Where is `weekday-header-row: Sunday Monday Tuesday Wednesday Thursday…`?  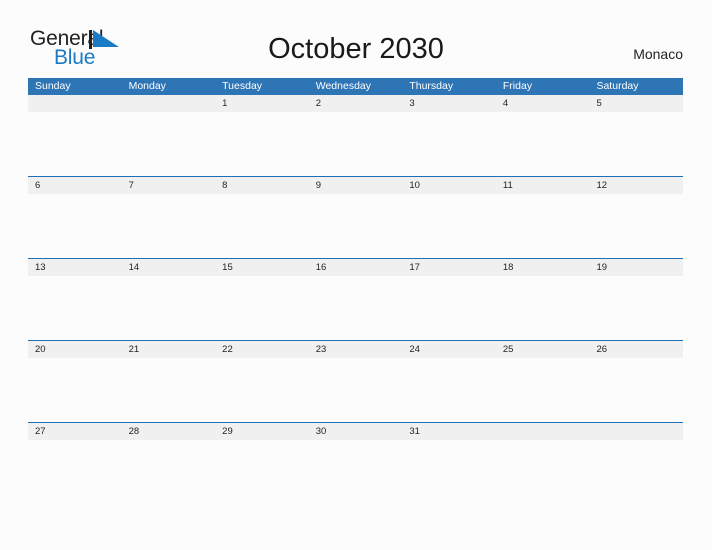 weekday-header-row: Sunday Monday Tuesday Wednesday Thursday… is located at coordinates (355, 86).